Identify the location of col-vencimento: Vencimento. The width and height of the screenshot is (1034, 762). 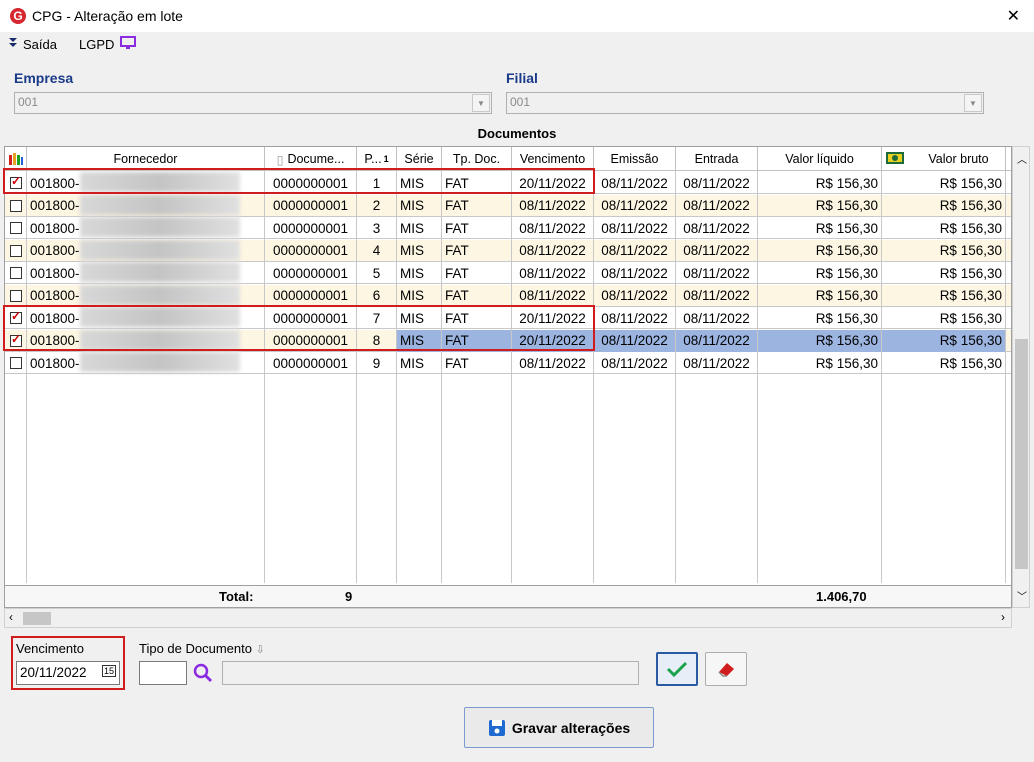
(553, 159).